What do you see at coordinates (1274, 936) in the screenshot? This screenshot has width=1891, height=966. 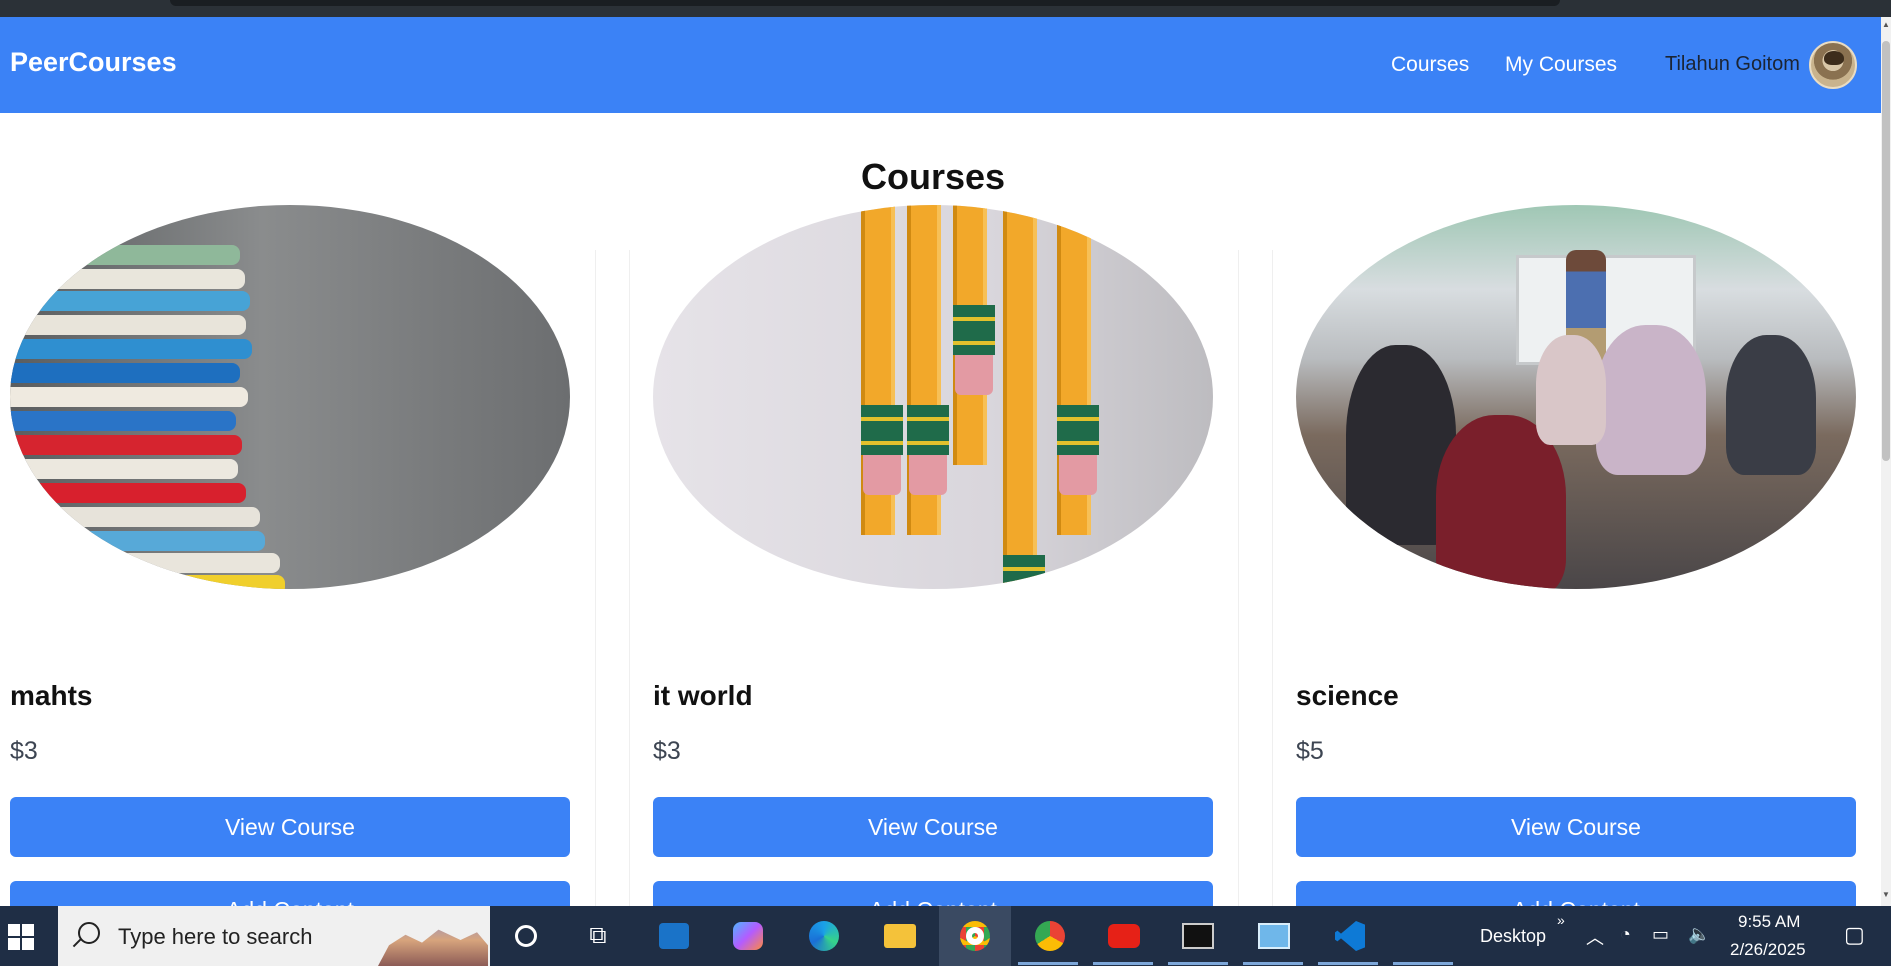 I see `control-panel-icon` at bounding box center [1274, 936].